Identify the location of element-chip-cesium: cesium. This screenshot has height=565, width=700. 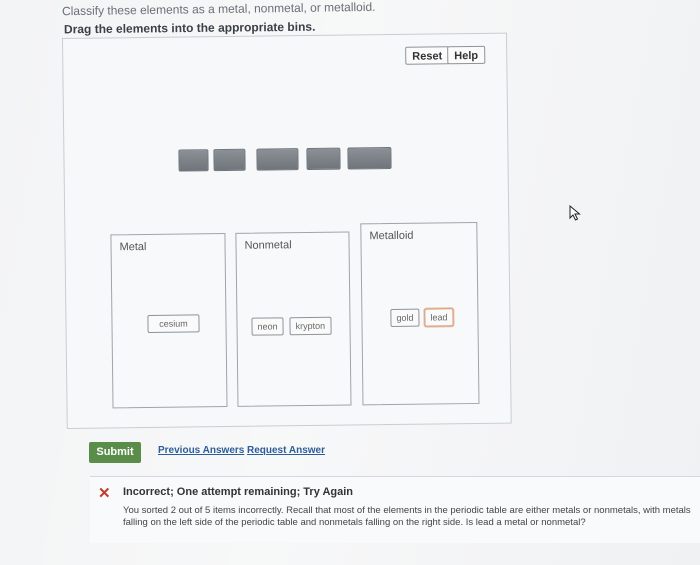
(173, 323).